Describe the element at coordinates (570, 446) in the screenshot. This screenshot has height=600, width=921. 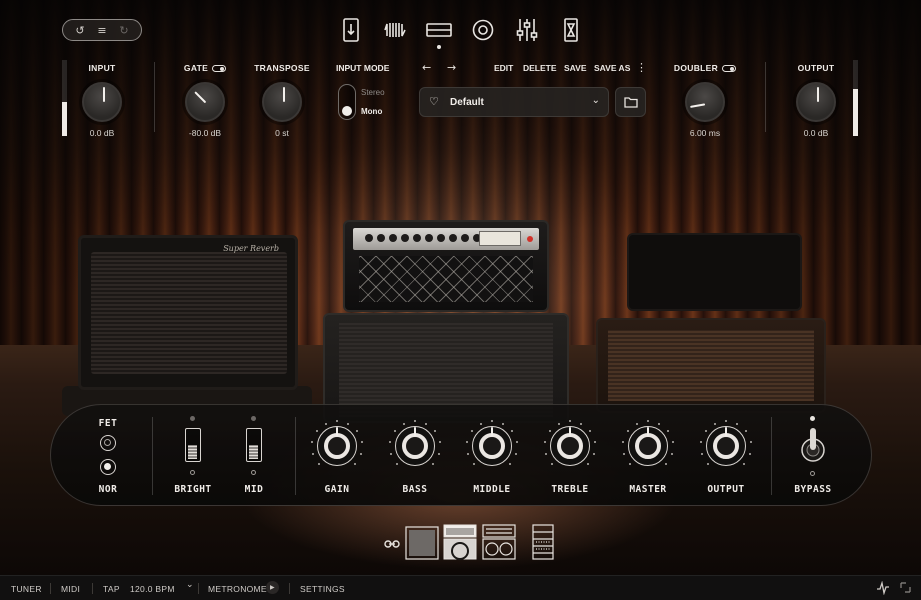
I see `treble-amp-knob` at that location.